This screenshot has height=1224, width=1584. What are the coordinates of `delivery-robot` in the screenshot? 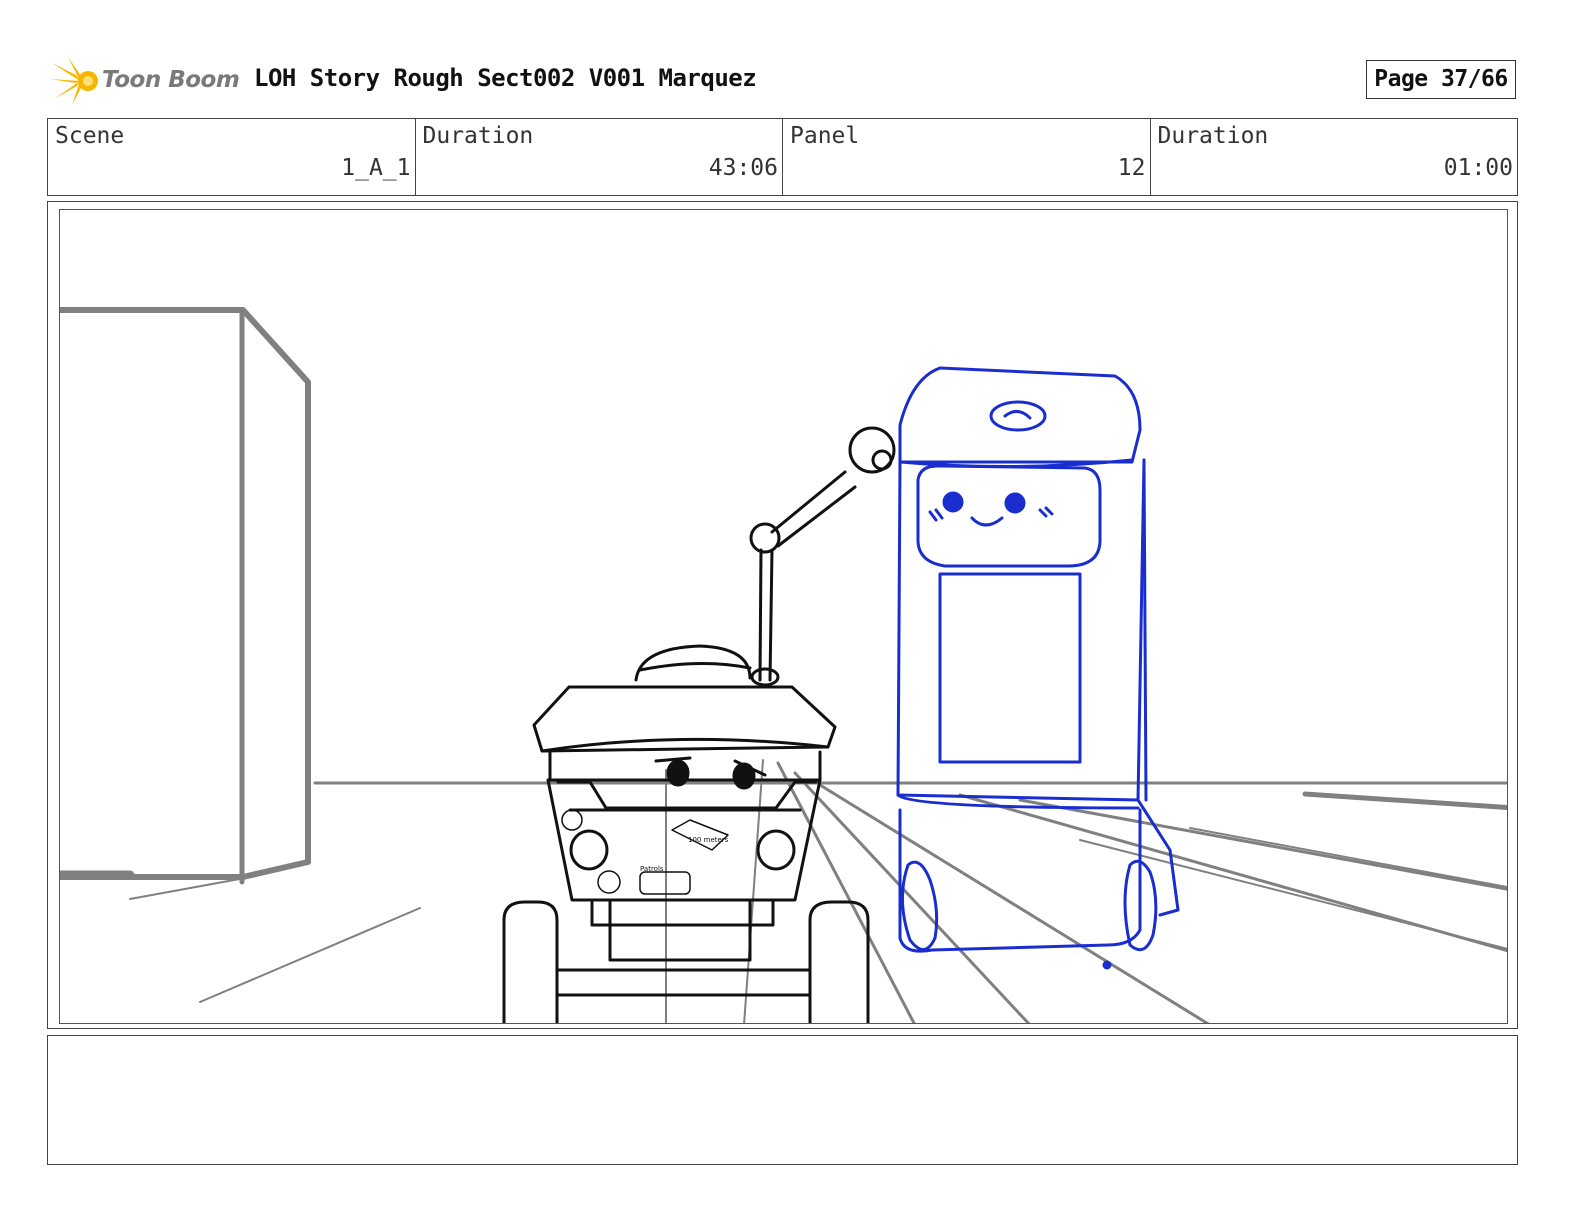 It's located at (699, 724).